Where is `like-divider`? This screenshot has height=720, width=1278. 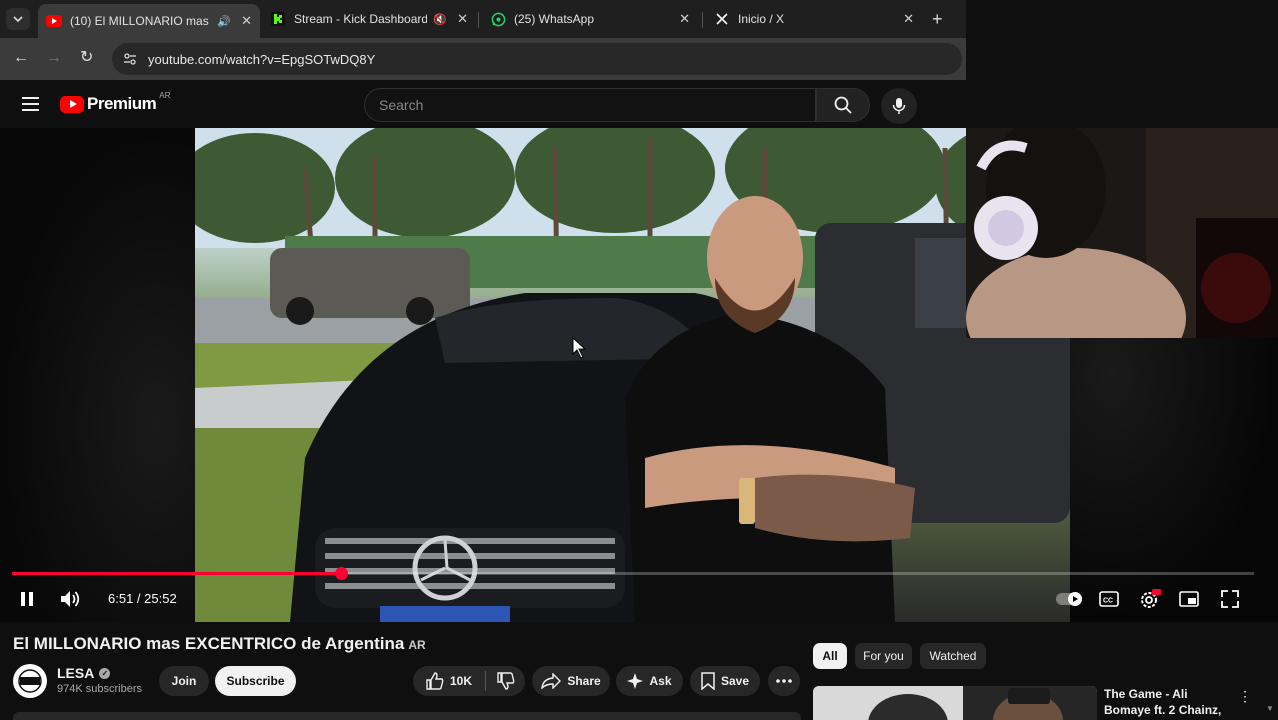 like-divider is located at coordinates (485, 681).